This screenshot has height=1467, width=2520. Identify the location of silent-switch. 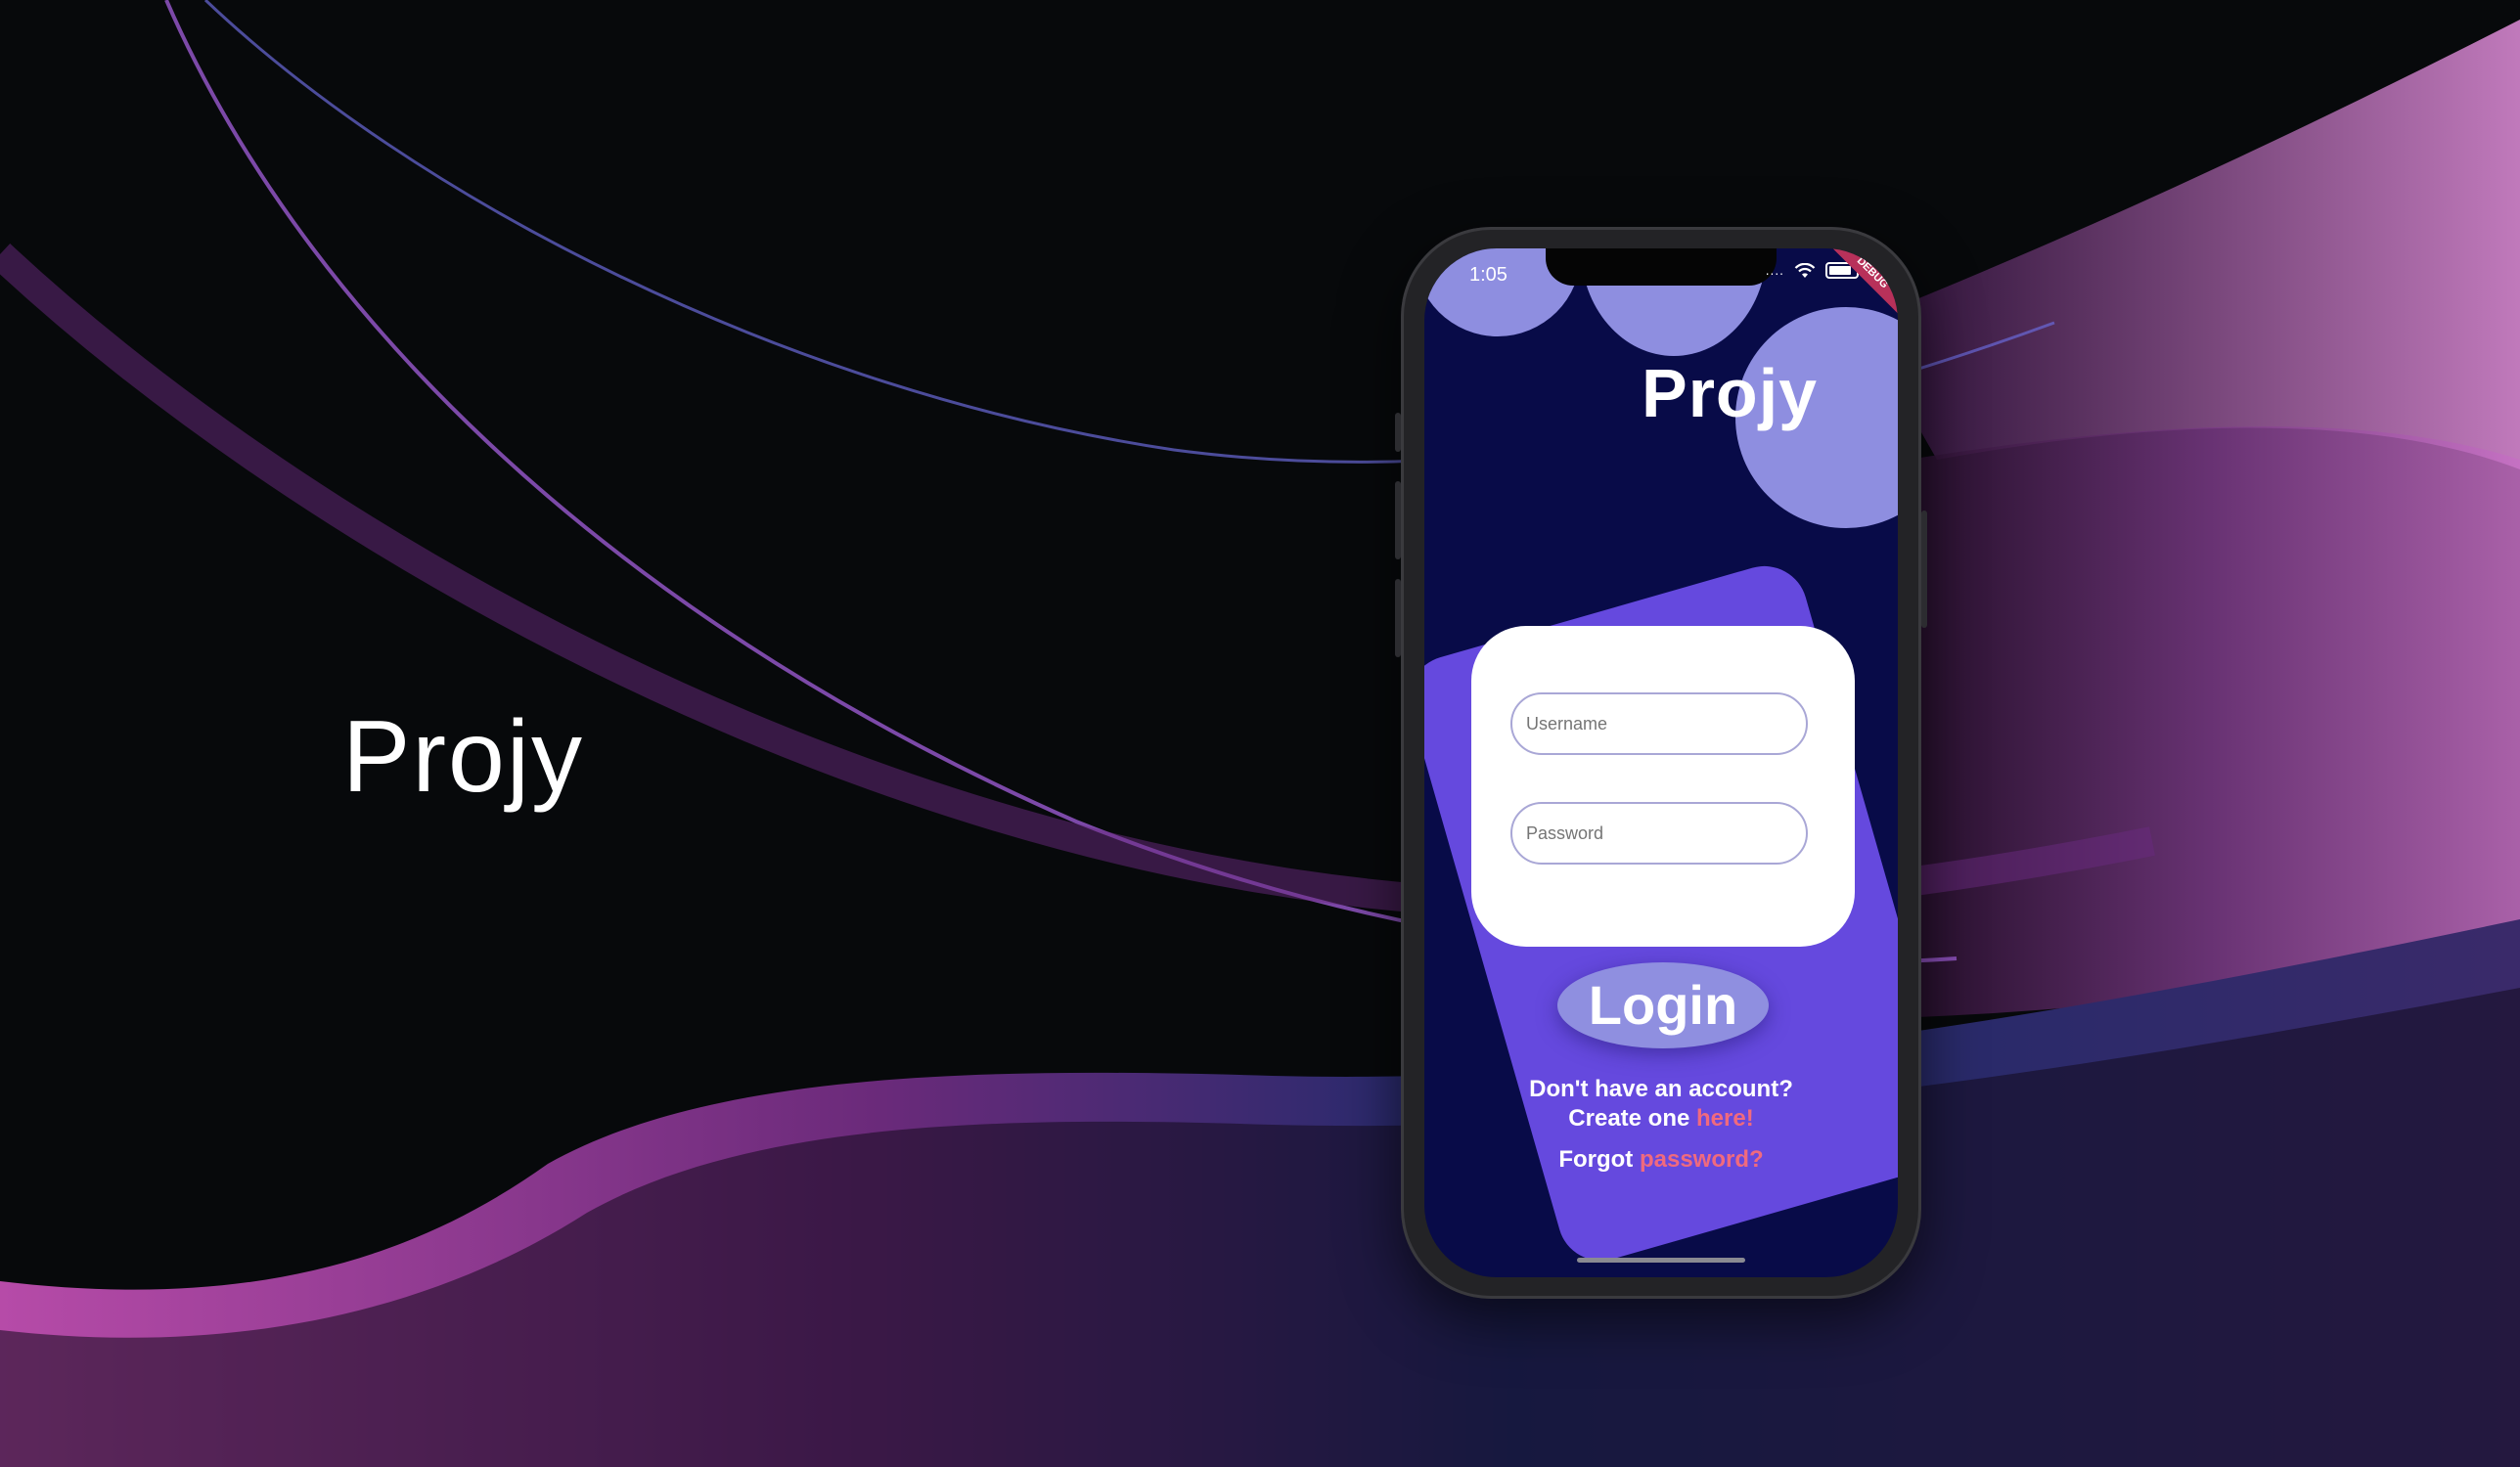
(1398, 432).